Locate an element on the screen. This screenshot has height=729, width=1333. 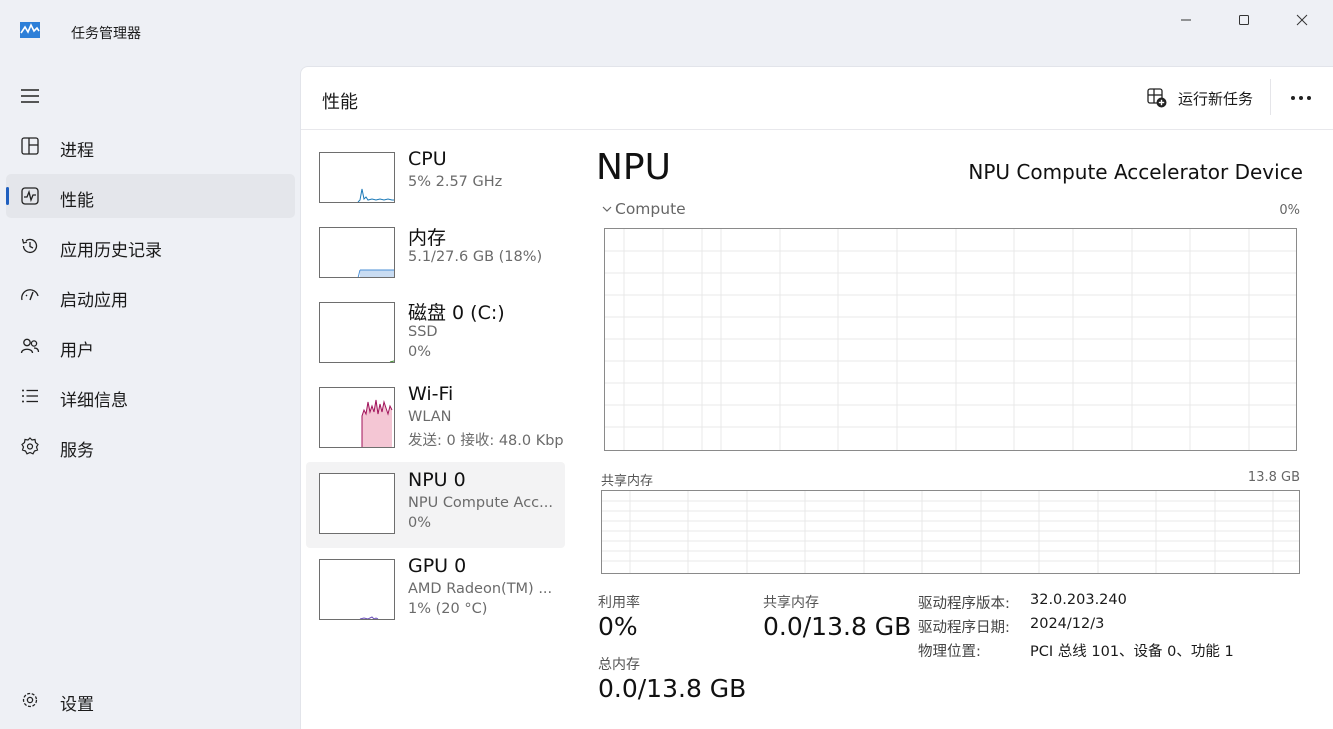
physical-location-value: PCI 总线 101、设备 0、功能 1 is located at coordinates (1132, 652).